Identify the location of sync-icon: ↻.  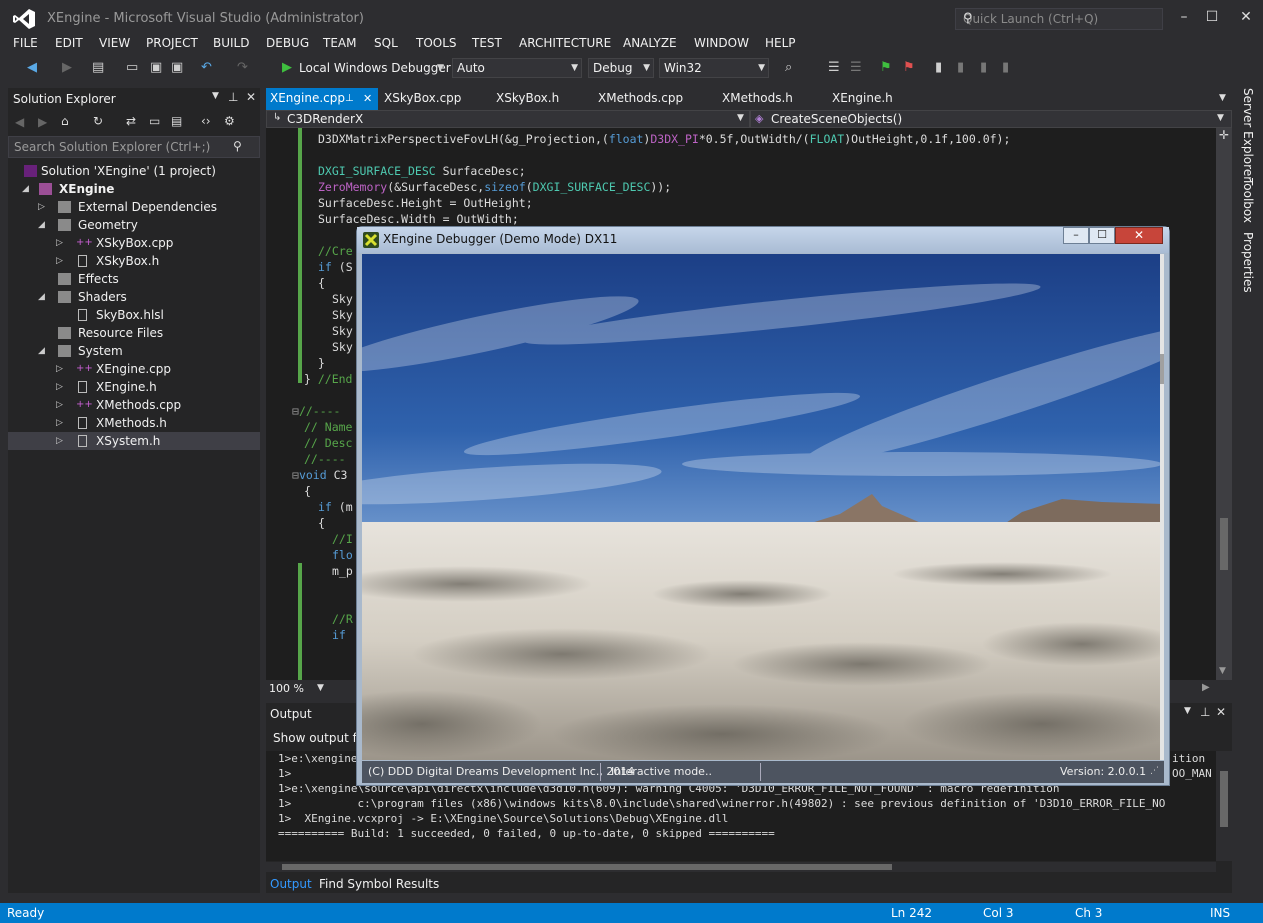
(98, 121).